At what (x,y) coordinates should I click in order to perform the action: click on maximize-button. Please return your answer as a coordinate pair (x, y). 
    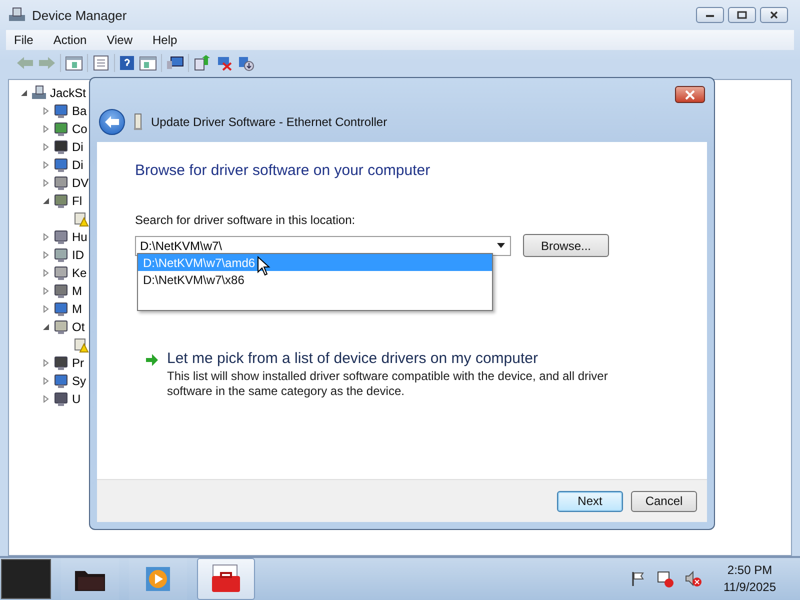
    Looking at the image, I should click on (742, 15).